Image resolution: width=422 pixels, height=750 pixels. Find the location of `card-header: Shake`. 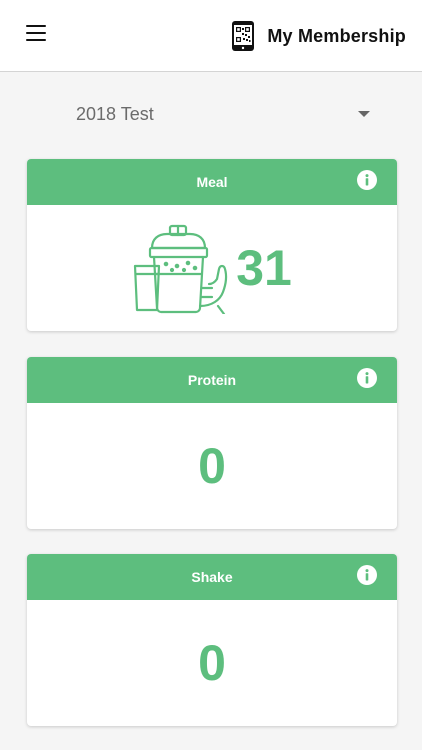

card-header: Shake is located at coordinates (212, 577).